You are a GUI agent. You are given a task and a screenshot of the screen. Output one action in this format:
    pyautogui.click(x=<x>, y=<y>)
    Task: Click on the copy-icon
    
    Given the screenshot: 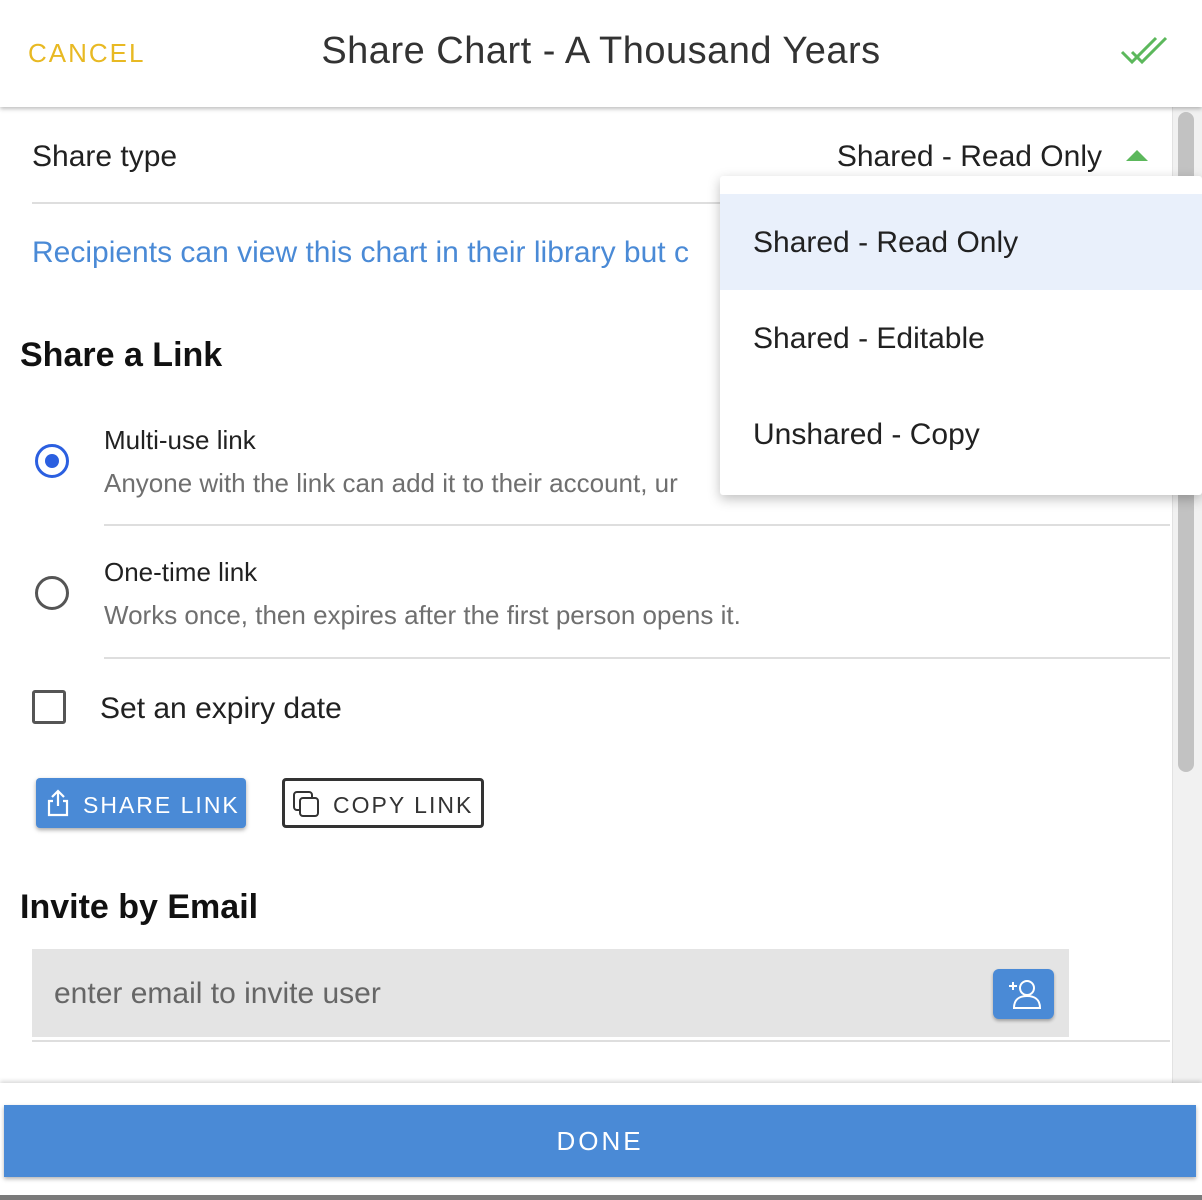 What is the action you would take?
    pyautogui.click(x=306, y=804)
    